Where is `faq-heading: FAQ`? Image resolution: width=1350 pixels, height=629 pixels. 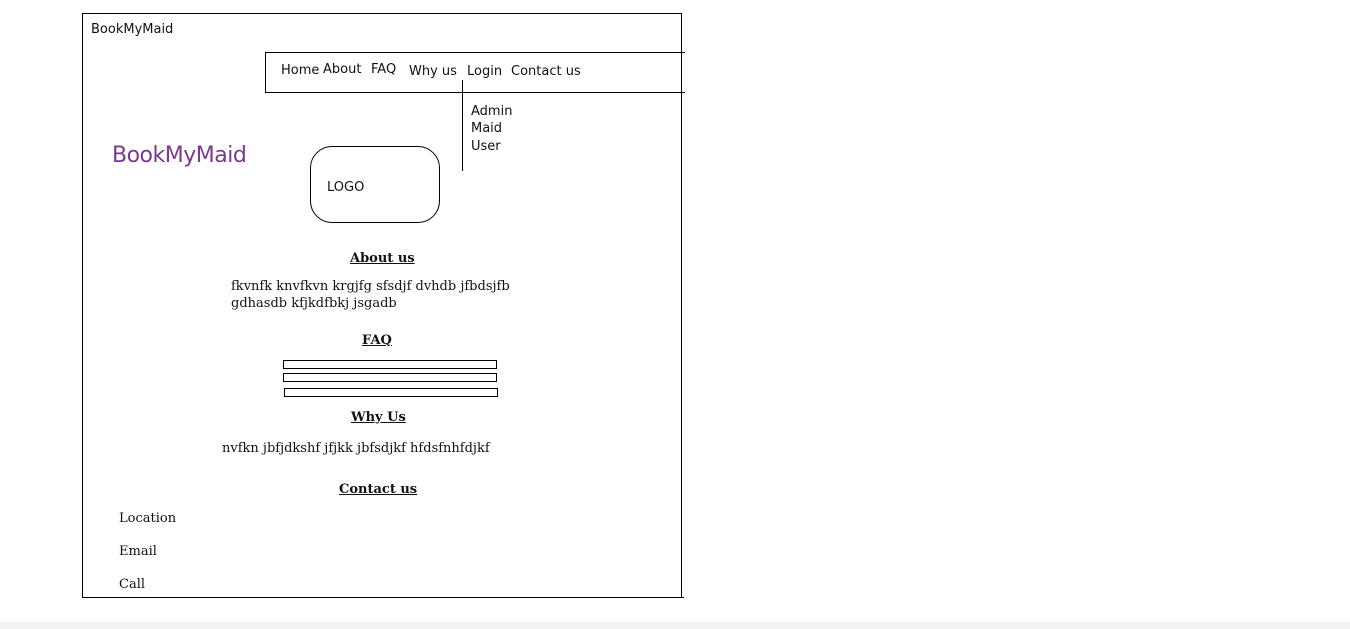
faq-heading: FAQ is located at coordinates (377, 340).